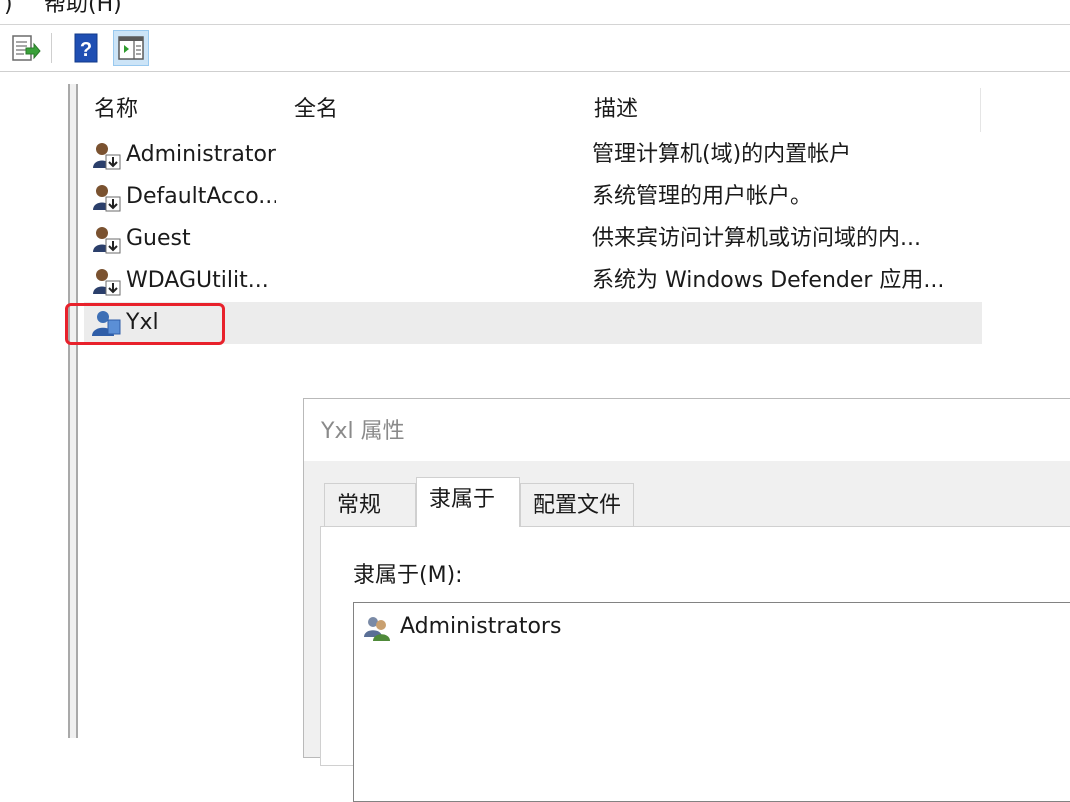 The width and height of the screenshot is (1070, 802). What do you see at coordinates (370, 505) in the screenshot?
I see `tab-general: 常规` at bounding box center [370, 505].